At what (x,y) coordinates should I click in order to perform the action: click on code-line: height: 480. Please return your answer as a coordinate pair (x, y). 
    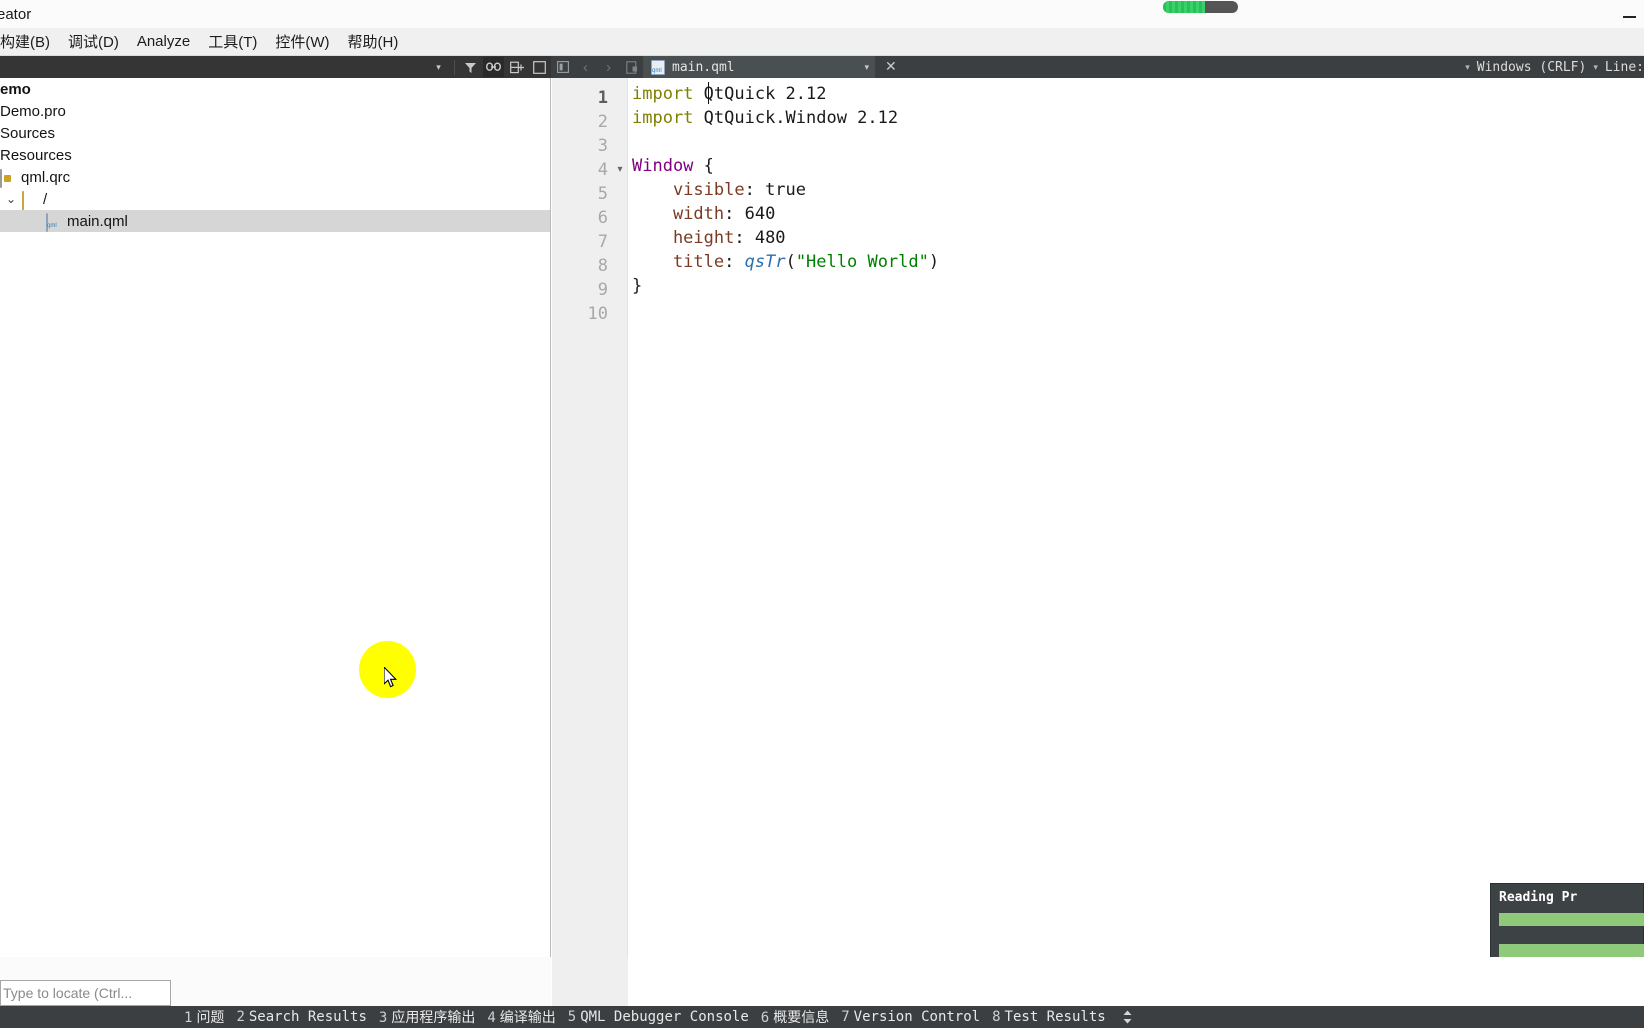
    Looking at the image, I should click on (1136, 238).